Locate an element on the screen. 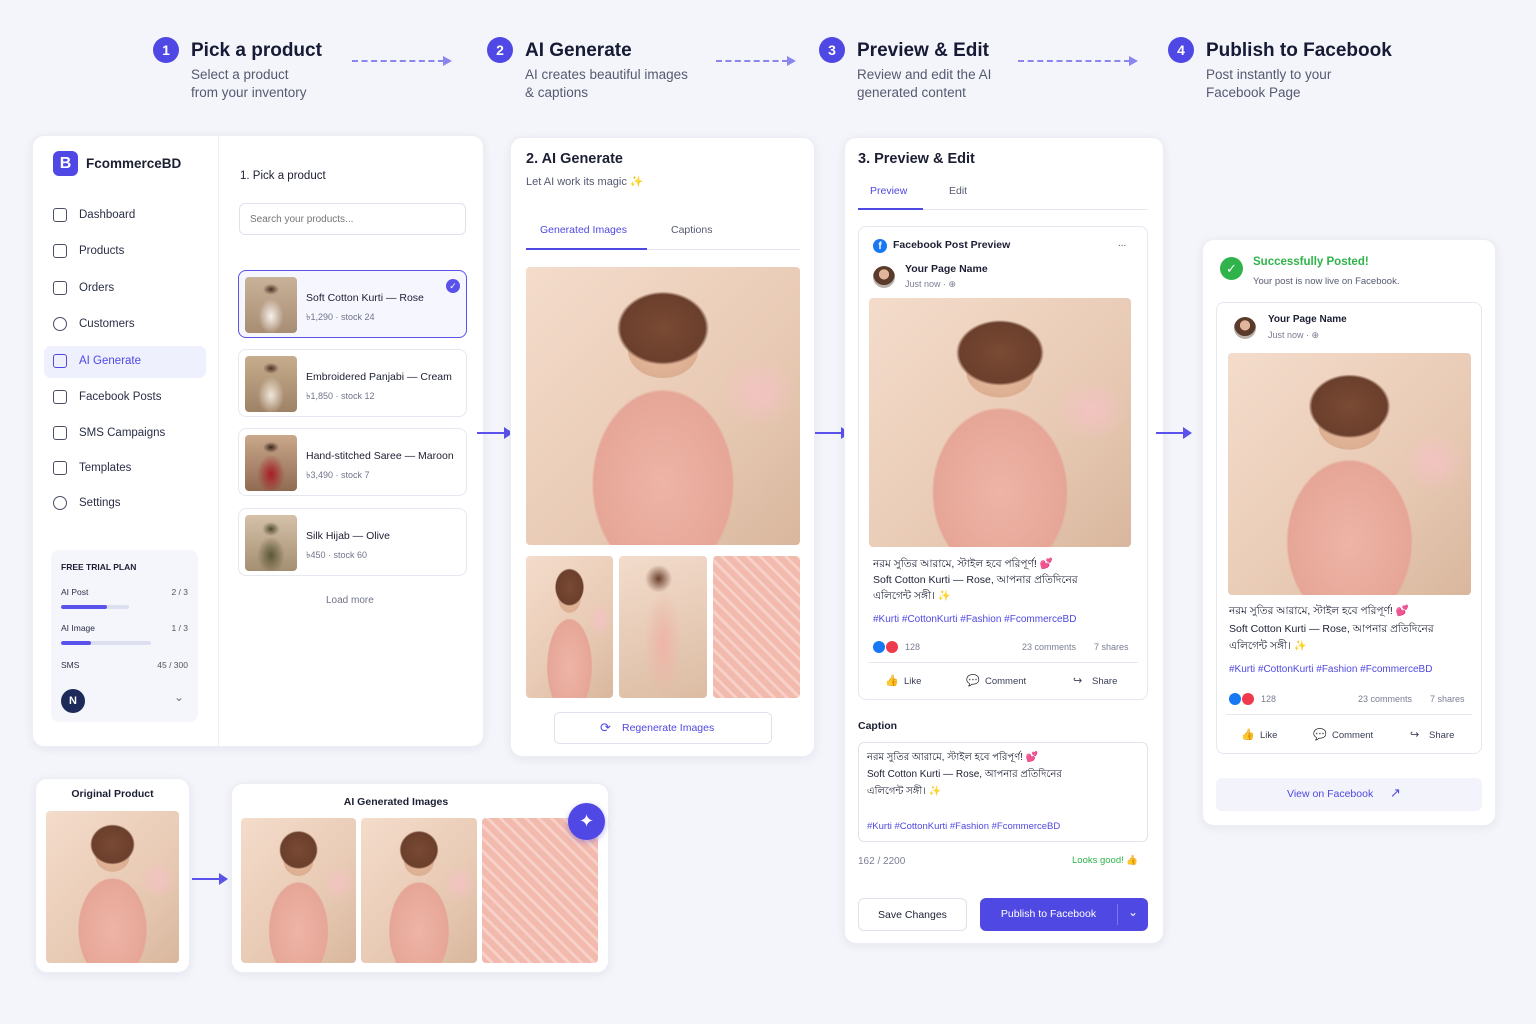  product-meta: ৳1,850 · stock 12 is located at coordinates (340, 396).